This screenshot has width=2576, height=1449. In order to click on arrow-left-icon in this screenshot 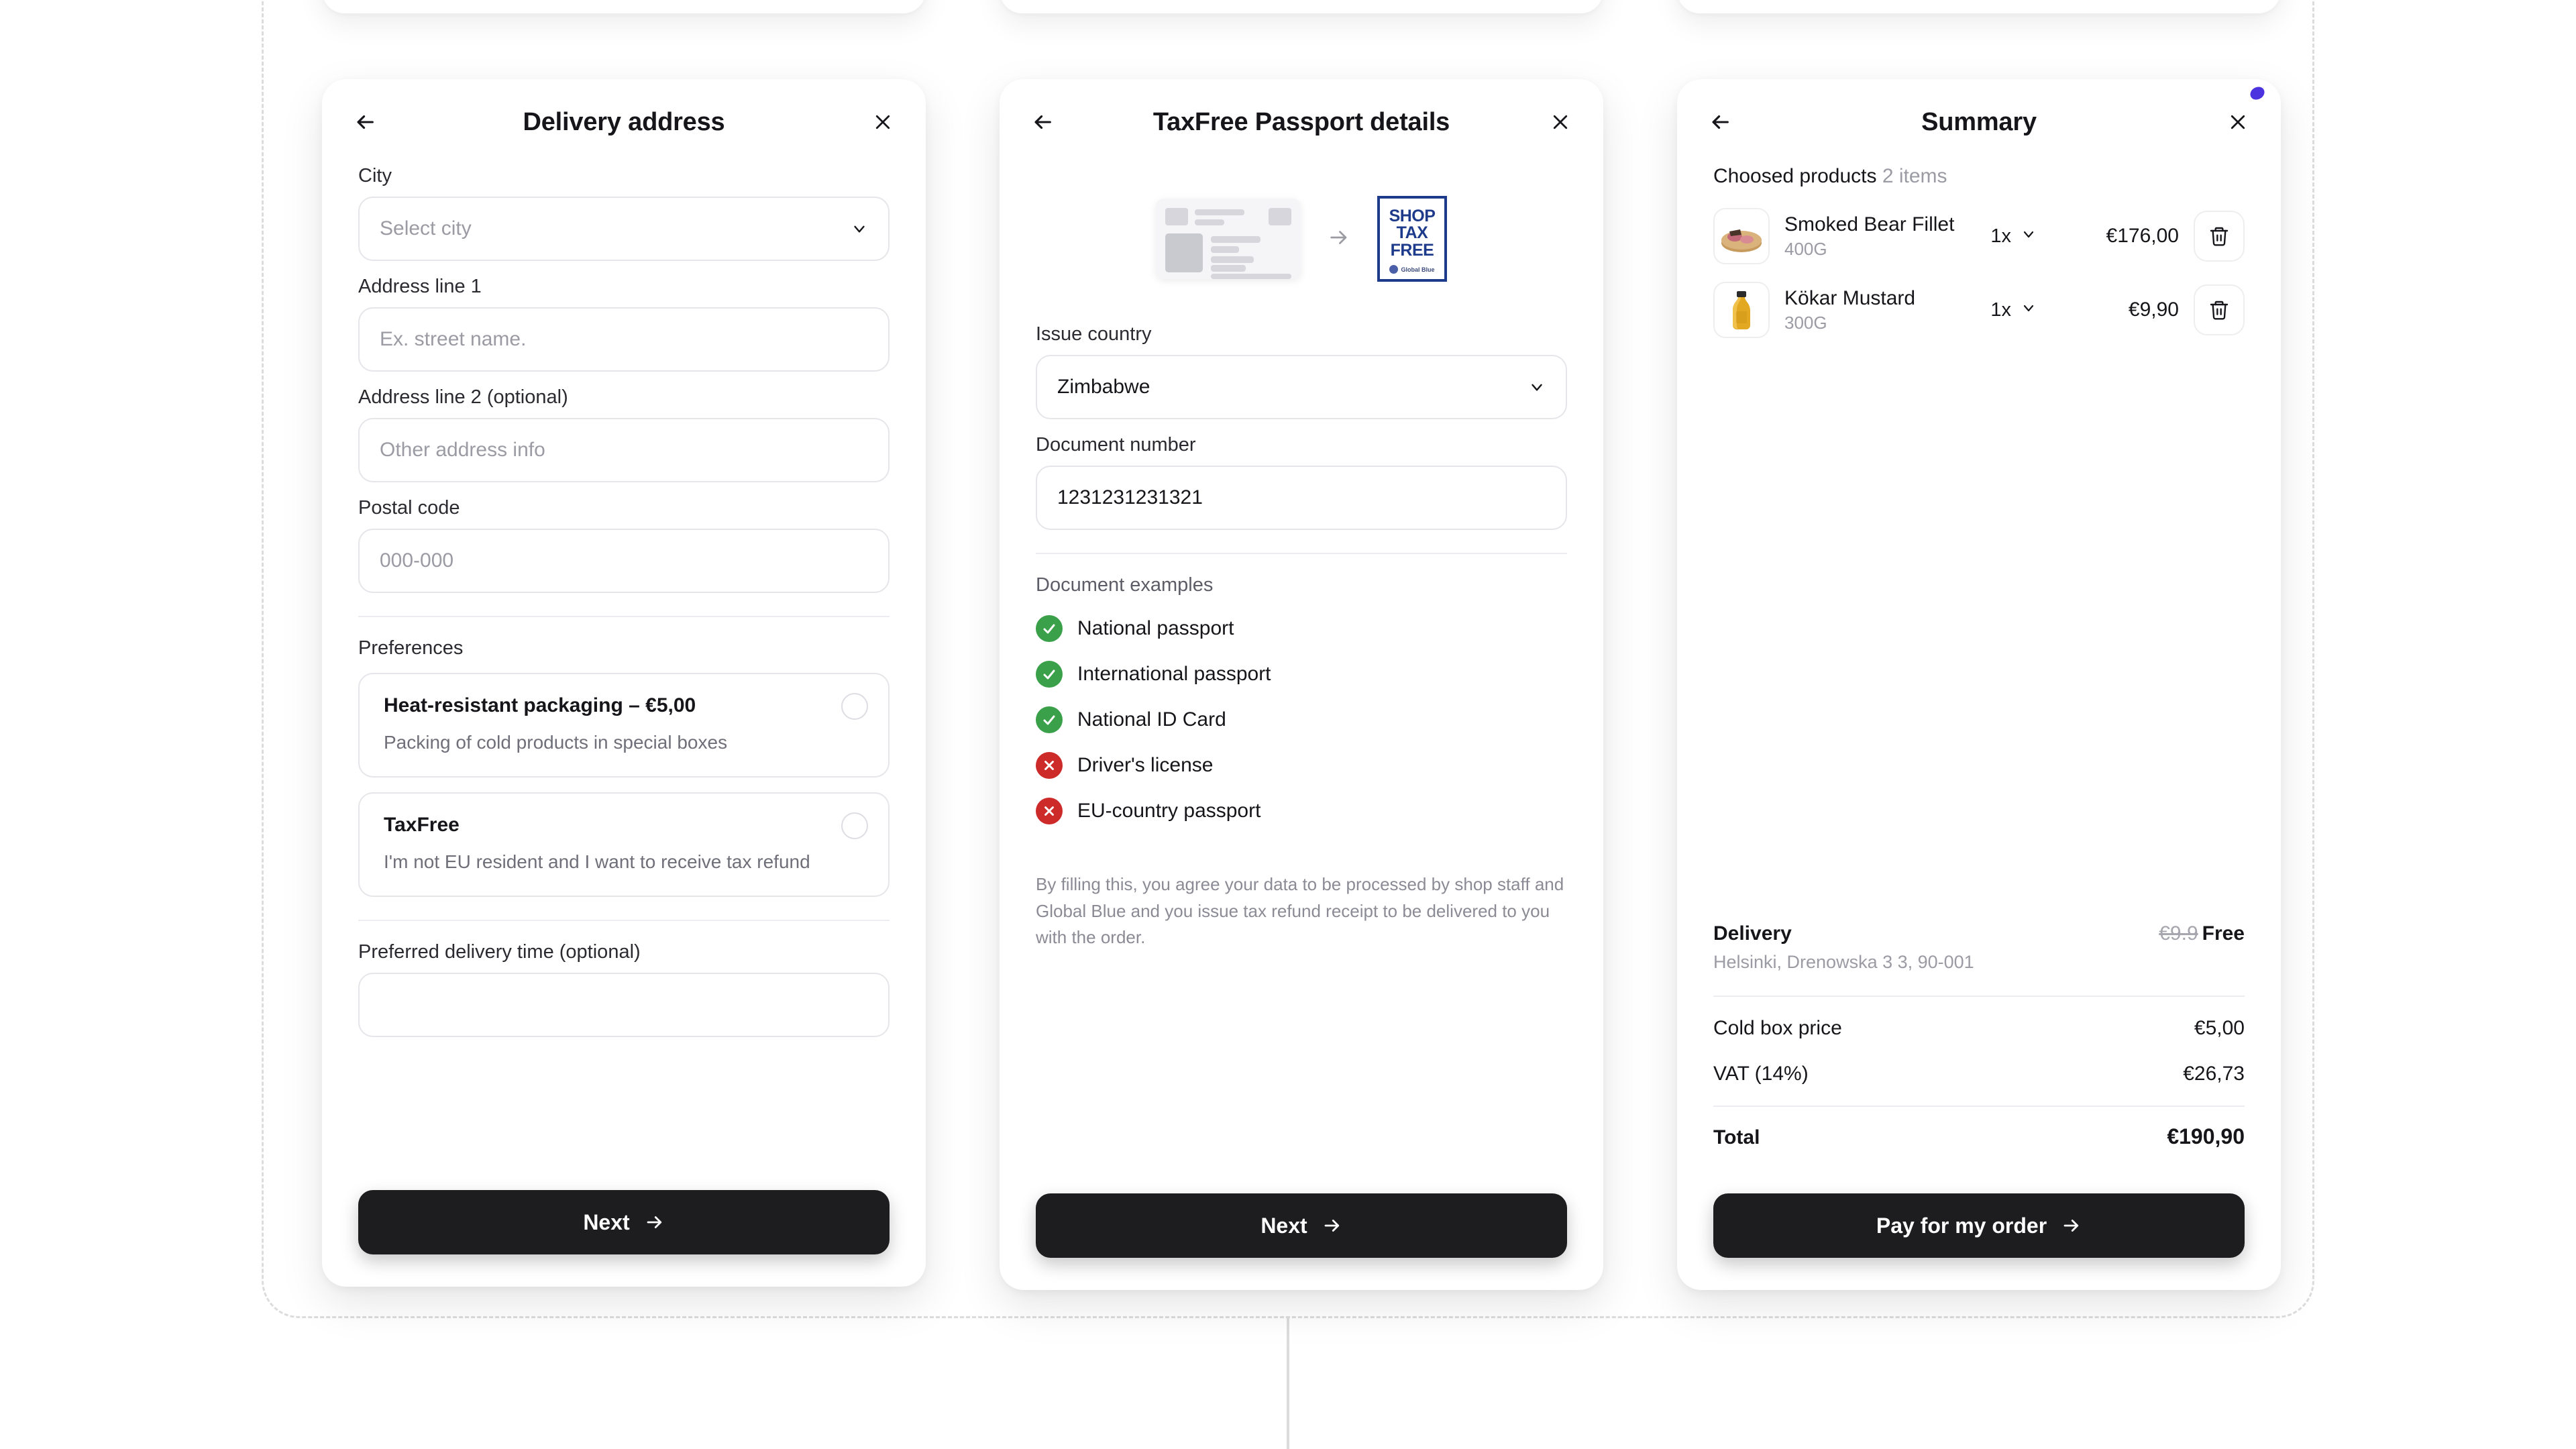, I will do `click(1720, 122)`.